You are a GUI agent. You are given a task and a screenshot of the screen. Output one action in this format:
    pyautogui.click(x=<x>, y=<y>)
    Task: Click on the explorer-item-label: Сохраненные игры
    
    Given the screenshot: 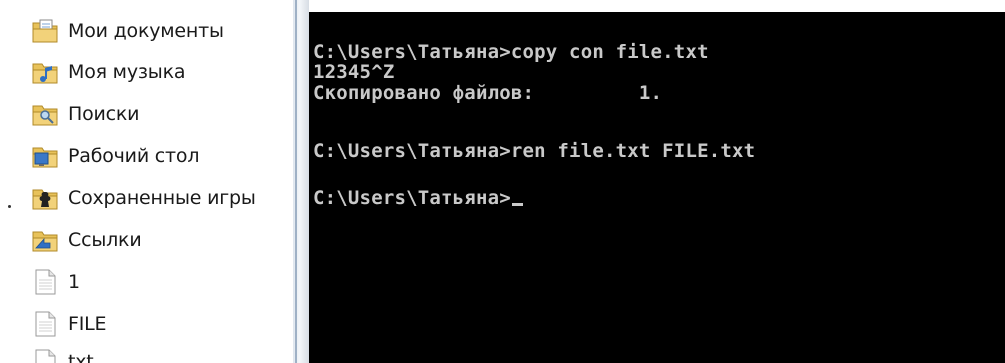 What is the action you would take?
    pyautogui.click(x=162, y=198)
    